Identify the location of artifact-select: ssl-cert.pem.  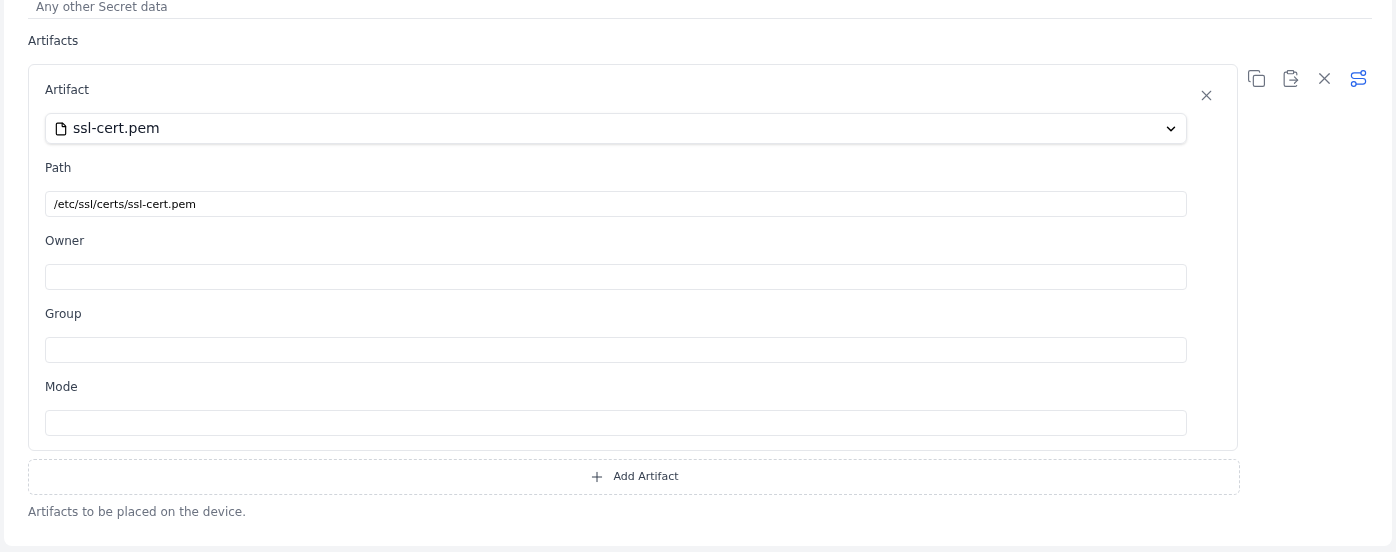
(616, 128).